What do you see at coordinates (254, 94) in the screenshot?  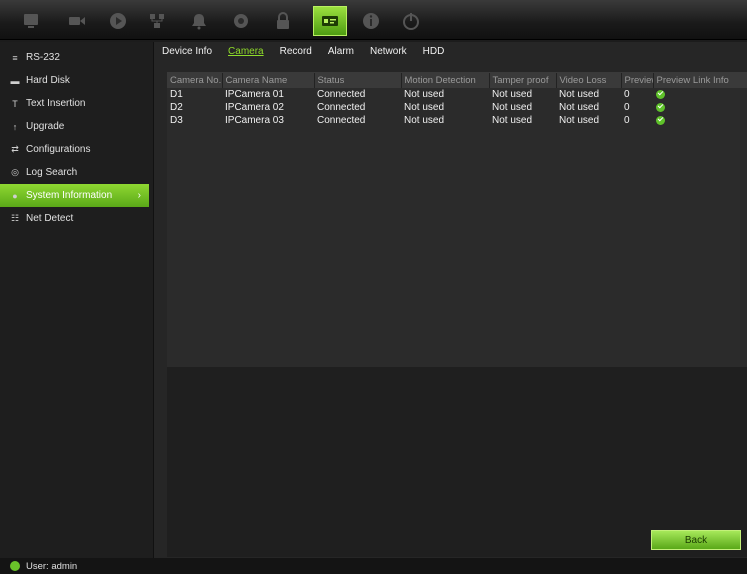 I see `cell-camera-name: IPCamera 01` at bounding box center [254, 94].